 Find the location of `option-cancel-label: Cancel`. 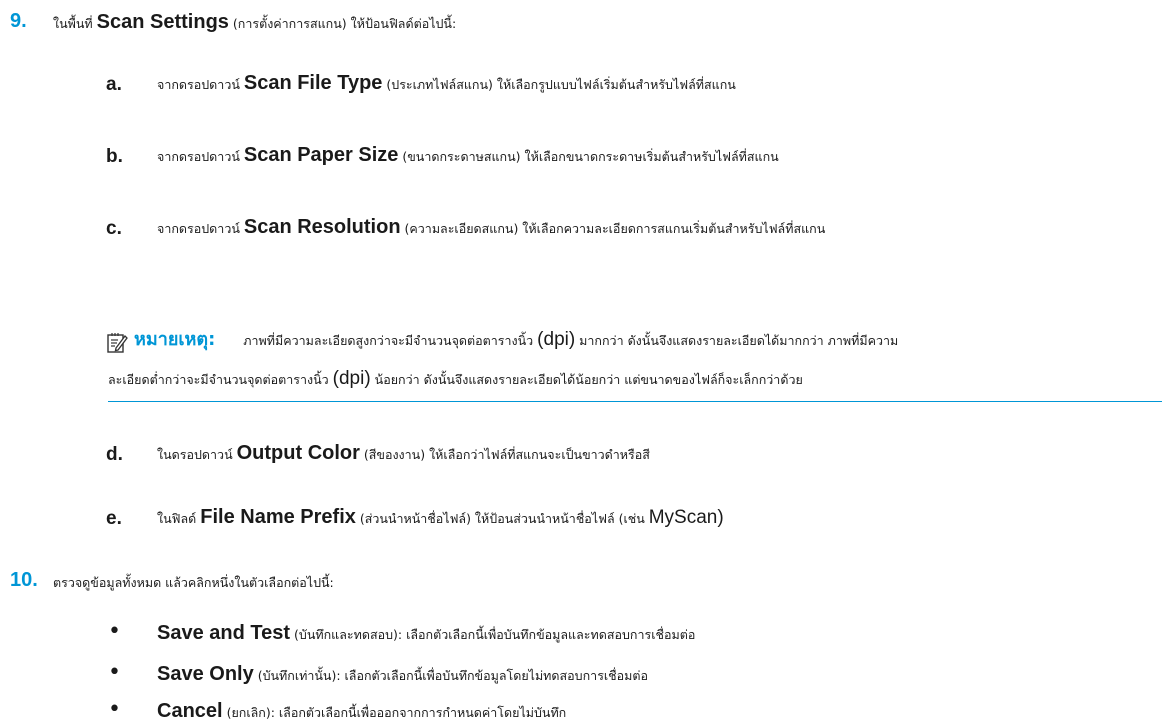

option-cancel-label: Cancel is located at coordinates (190, 711).